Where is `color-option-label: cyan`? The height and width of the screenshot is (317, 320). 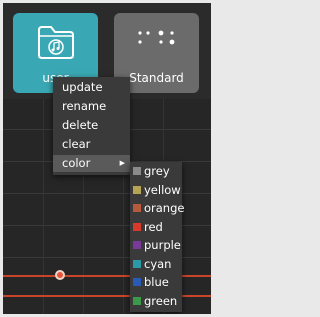
color-option-label: cyan is located at coordinates (158, 263).